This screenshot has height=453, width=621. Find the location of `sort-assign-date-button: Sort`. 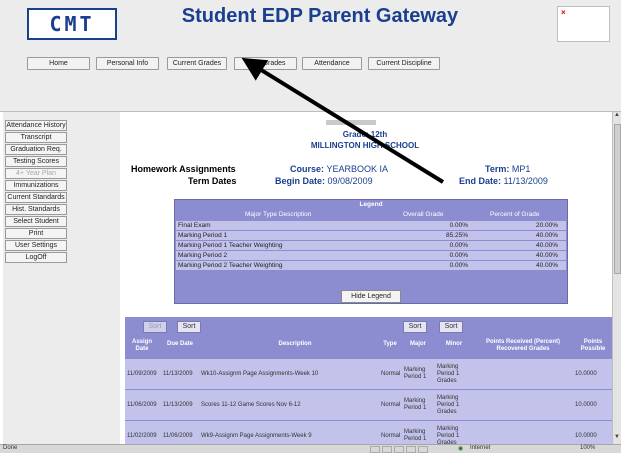

sort-assign-date-button: Sort is located at coordinates (155, 327).